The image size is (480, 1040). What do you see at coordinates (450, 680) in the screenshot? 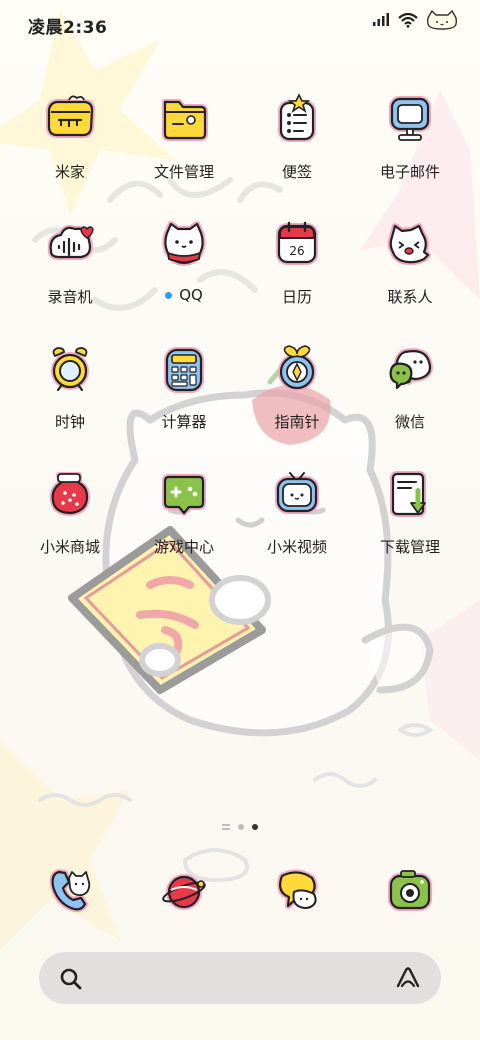
I see `wallpaper-star` at bounding box center [450, 680].